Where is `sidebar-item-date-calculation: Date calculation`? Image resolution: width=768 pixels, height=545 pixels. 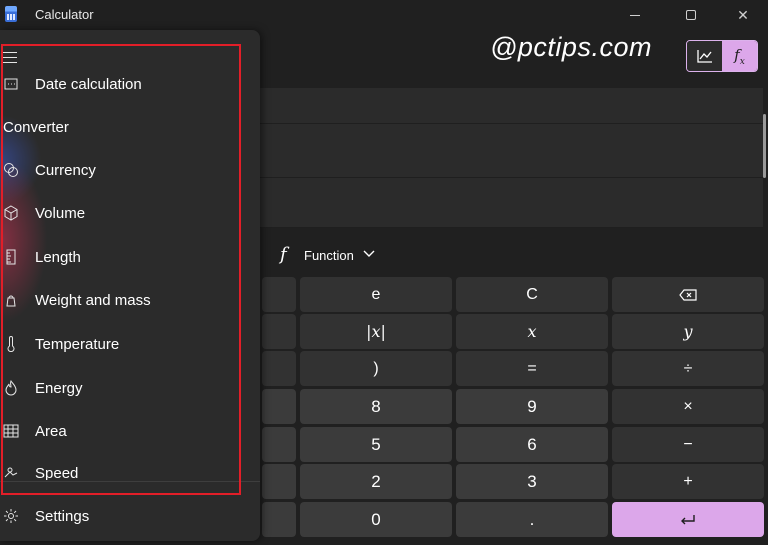
sidebar-item-date-calculation: Date calculation is located at coordinates (125, 84).